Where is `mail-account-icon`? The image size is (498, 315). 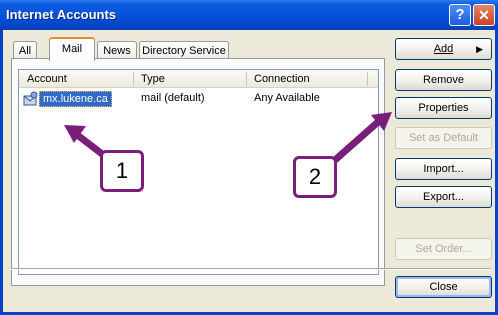 mail-account-icon is located at coordinates (31, 99).